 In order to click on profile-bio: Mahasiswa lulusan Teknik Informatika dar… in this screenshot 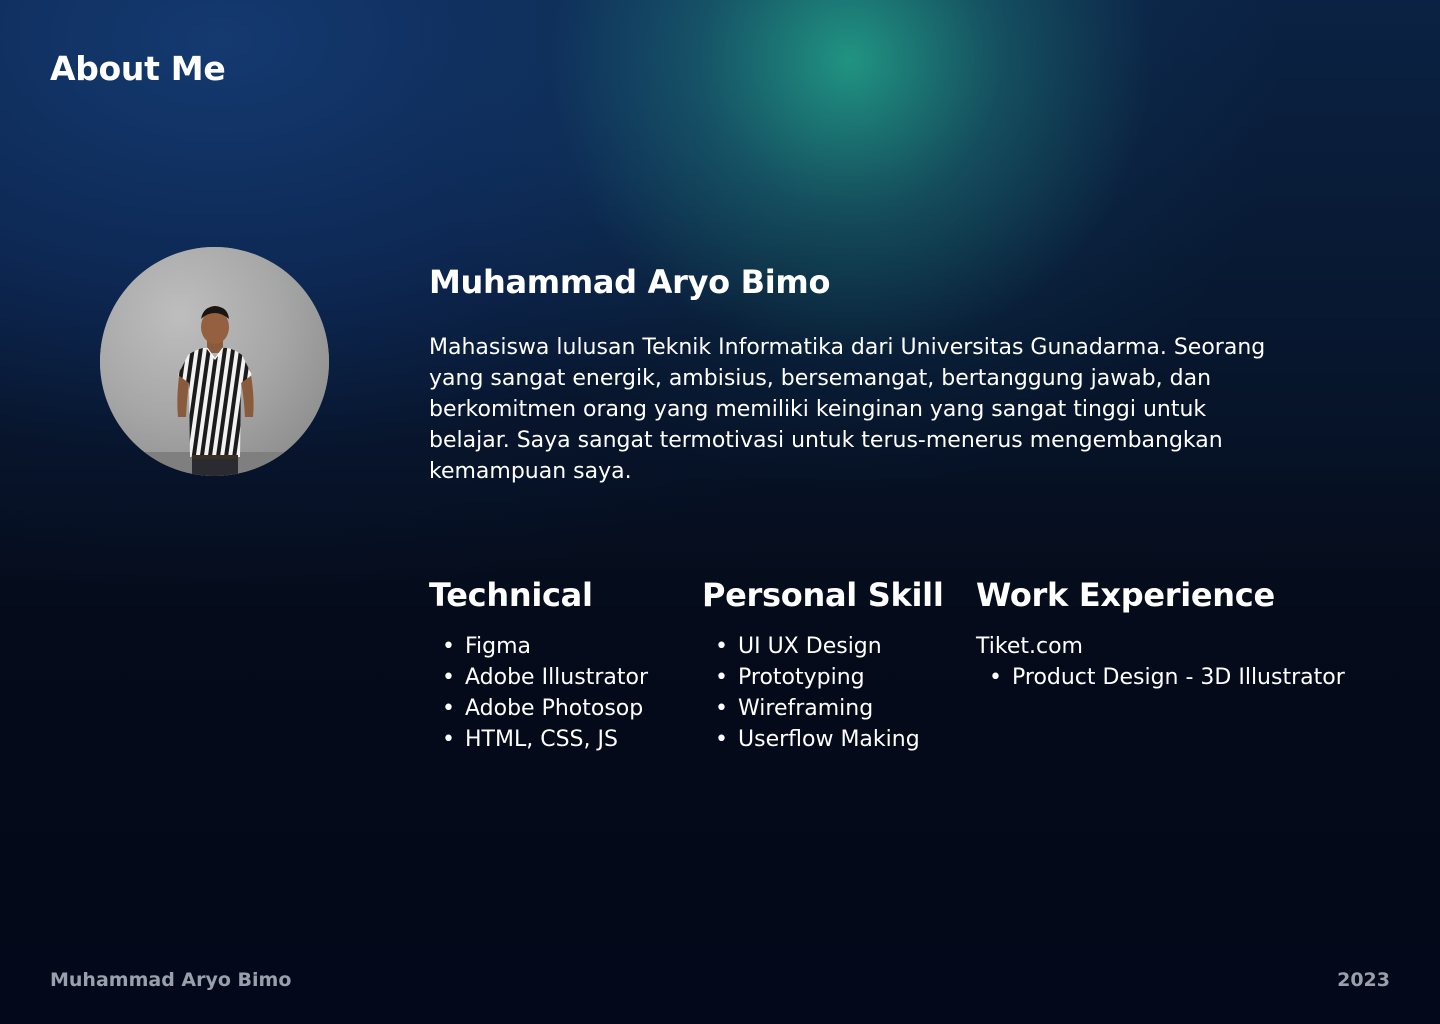, I will do `click(847, 409)`.